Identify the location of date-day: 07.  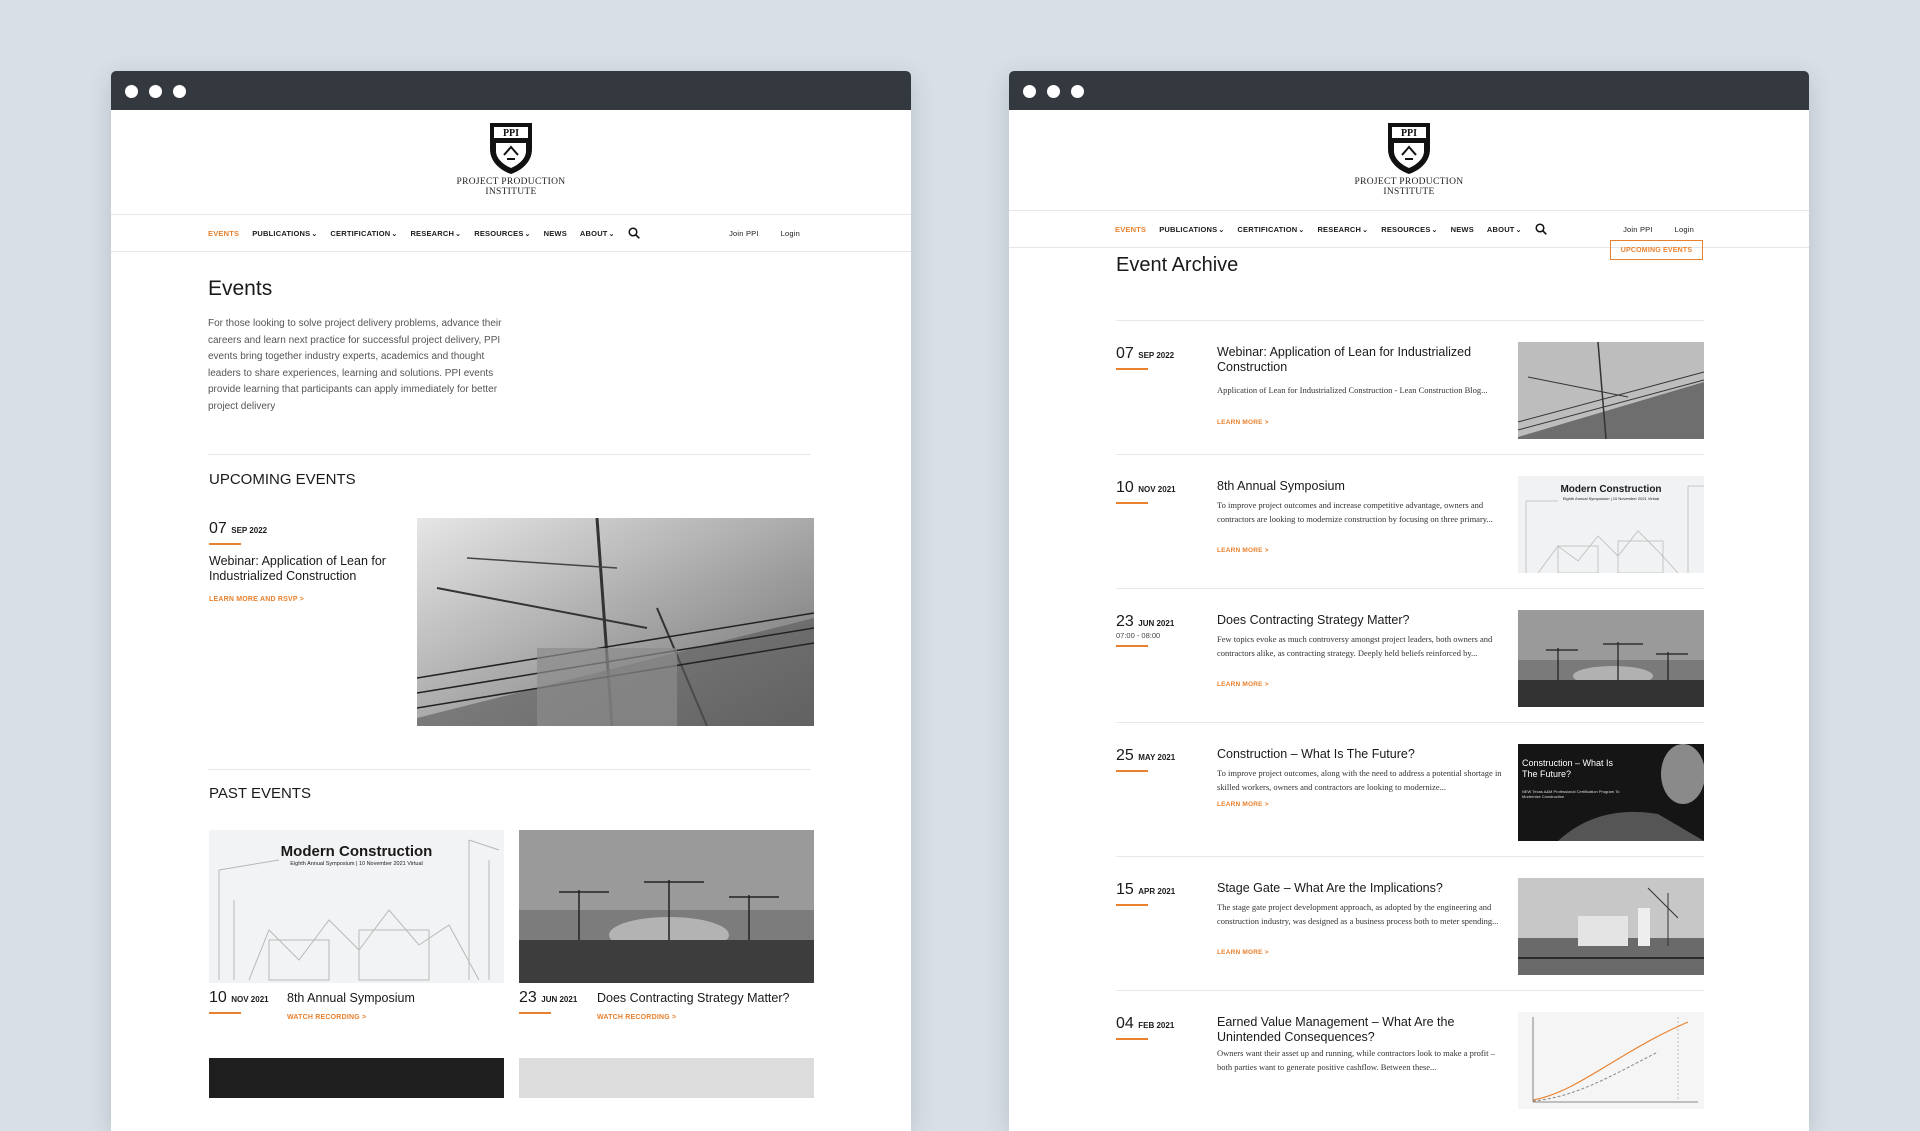
(218, 528).